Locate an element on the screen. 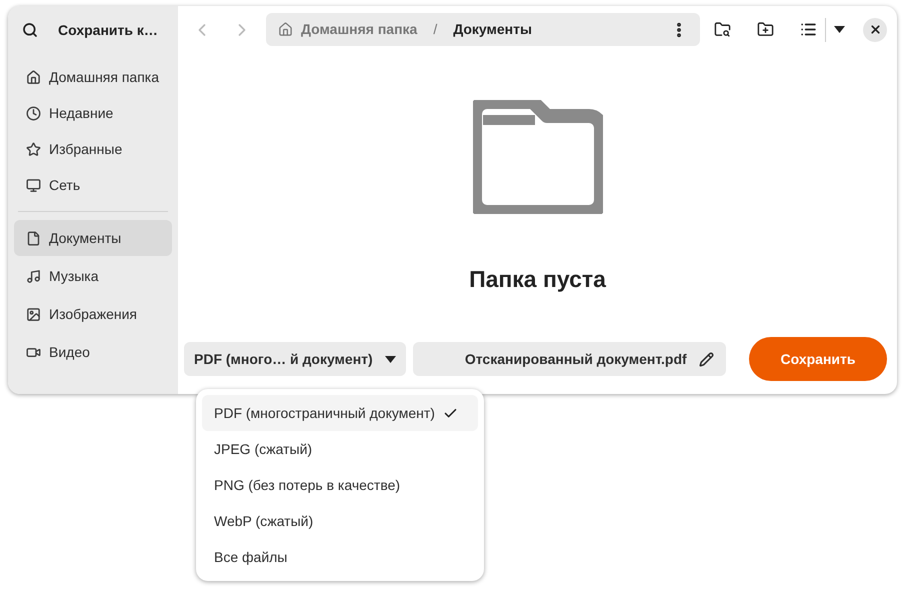  path-segment: Домашняя папка is located at coordinates (359, 29).